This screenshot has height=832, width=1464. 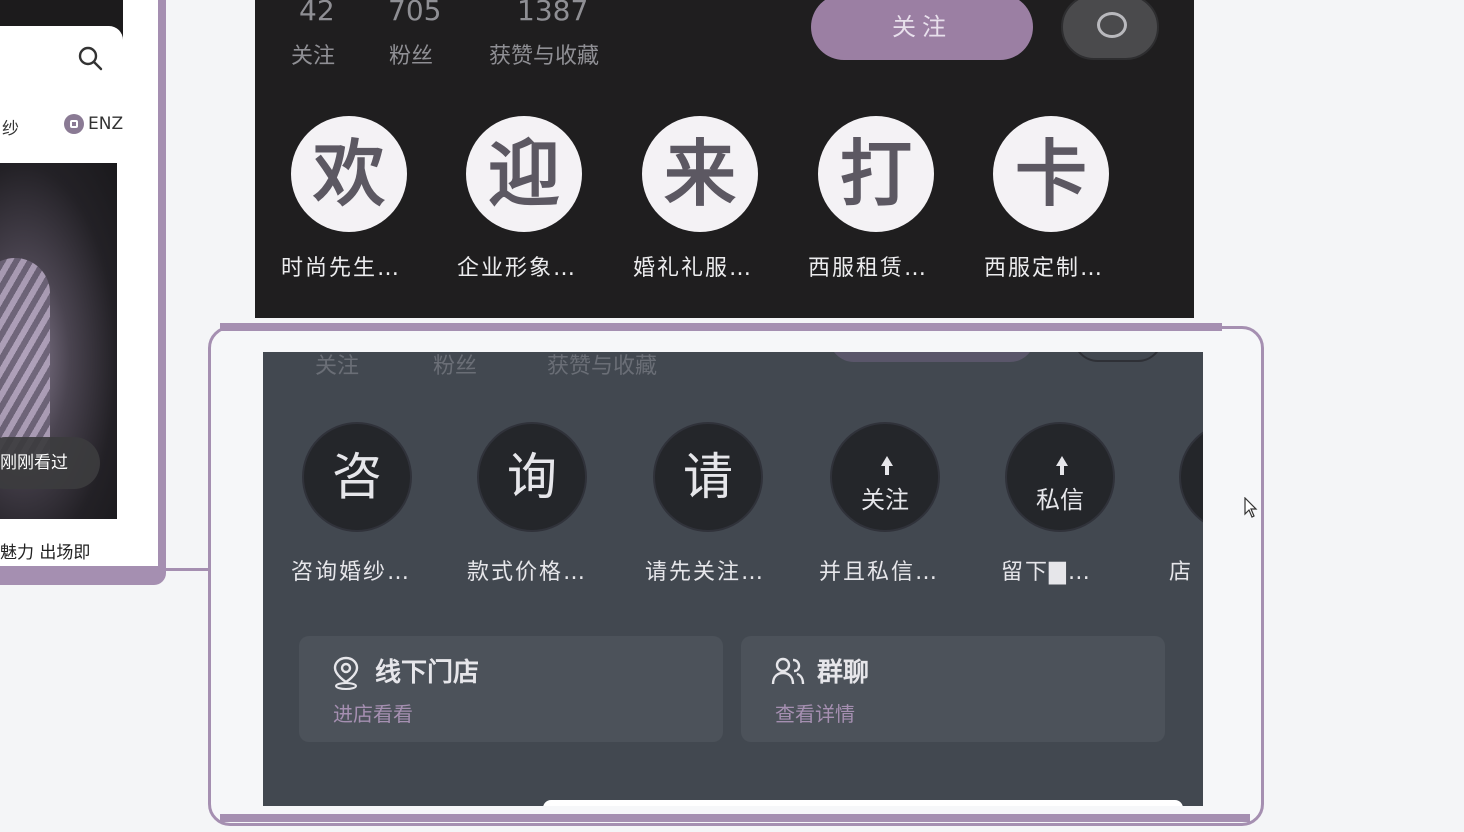 I want to click on product-caption: 魅力 出场即, so click(x=45, y=553).